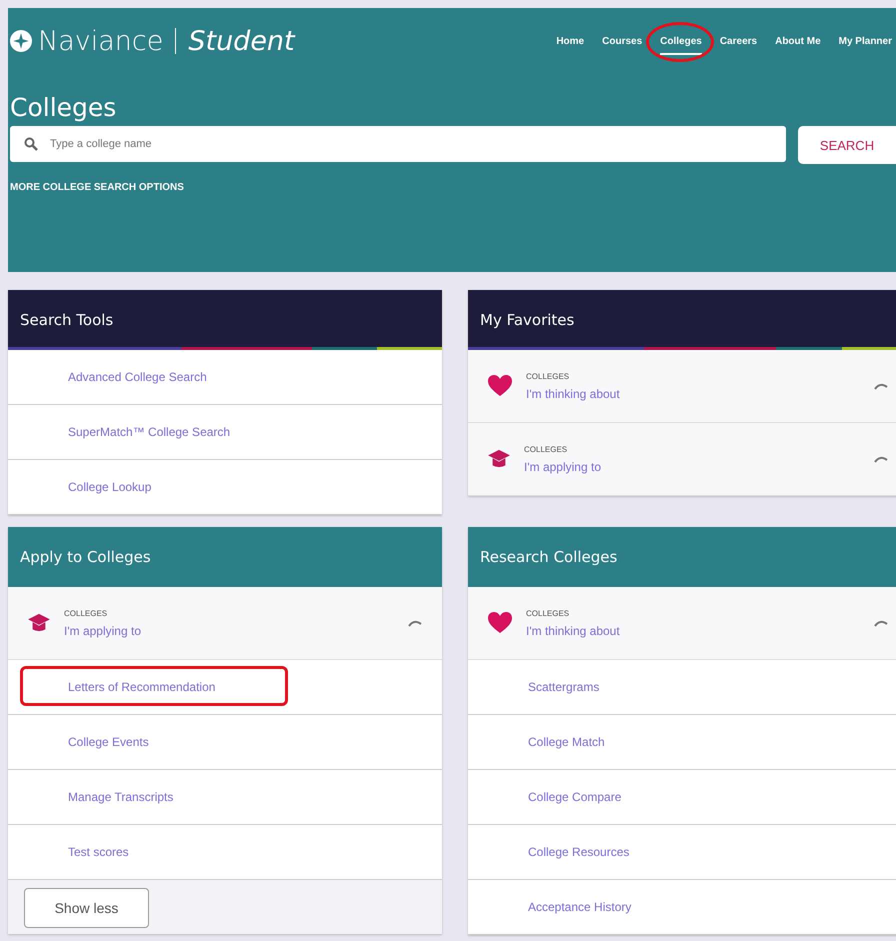 The image size is (896, 941). I want to click on card-link: College Resources, so click(579, 852).